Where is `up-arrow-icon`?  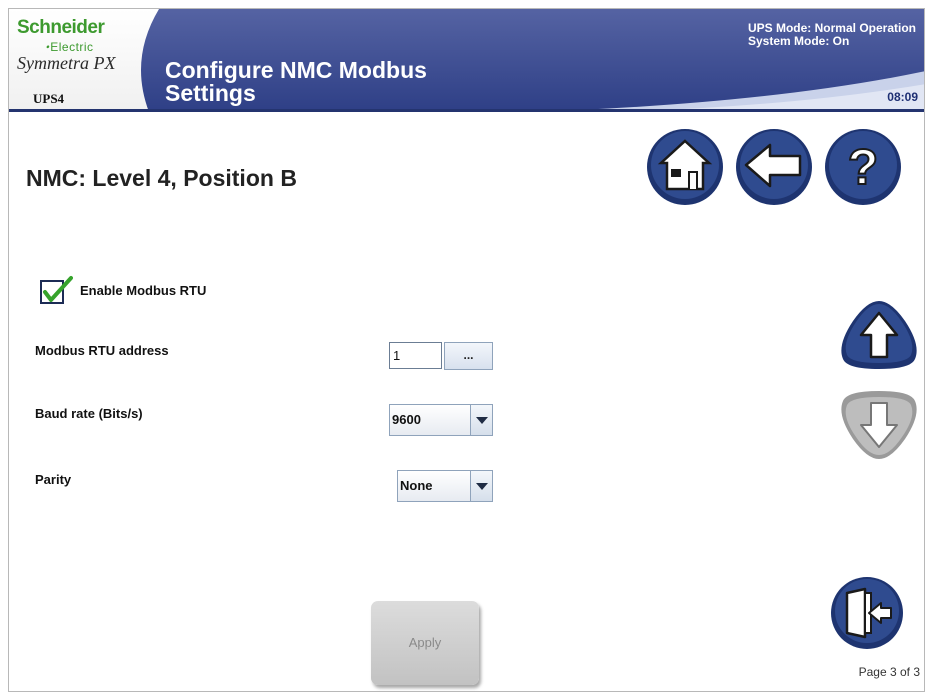
up-arrow-icon is located at coordinates (879, 335).